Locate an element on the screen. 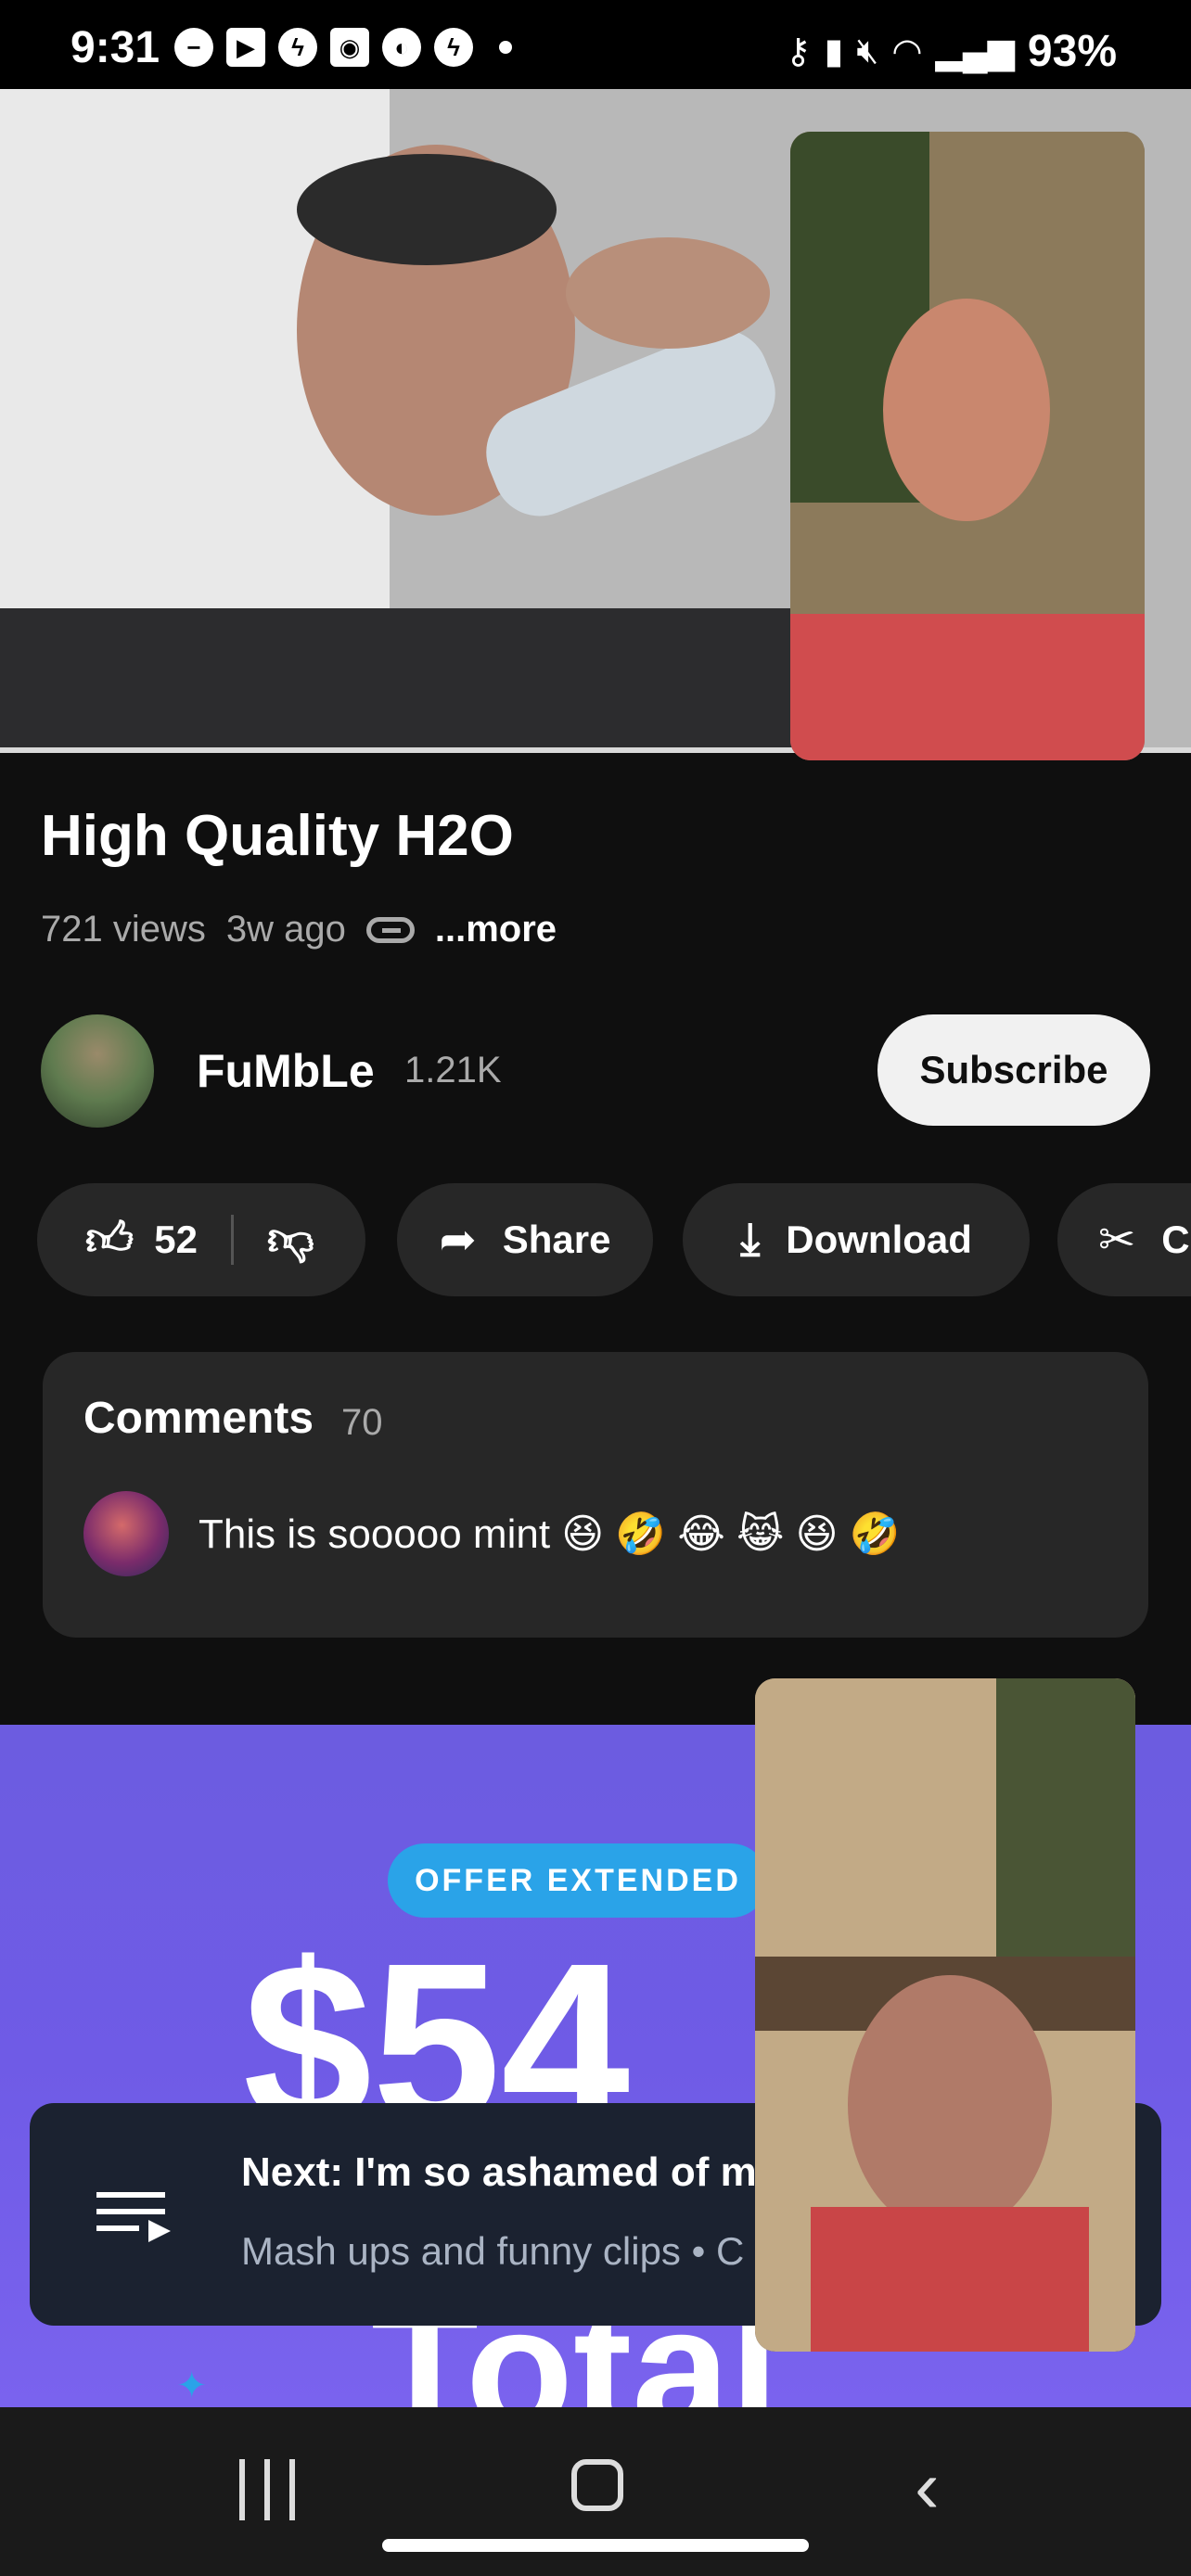 Image resolution: width=1191 pixels, height=2576 pixels. view-count: 721 views is located at coordinates (123, 930).